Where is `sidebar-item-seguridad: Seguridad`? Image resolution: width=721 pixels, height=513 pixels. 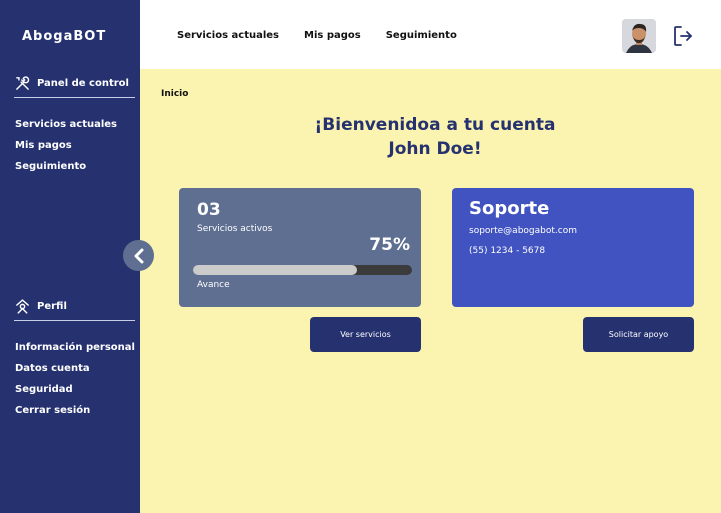
sidebar-item-seguridad: Seguridad is located at coordinates (75, 389).